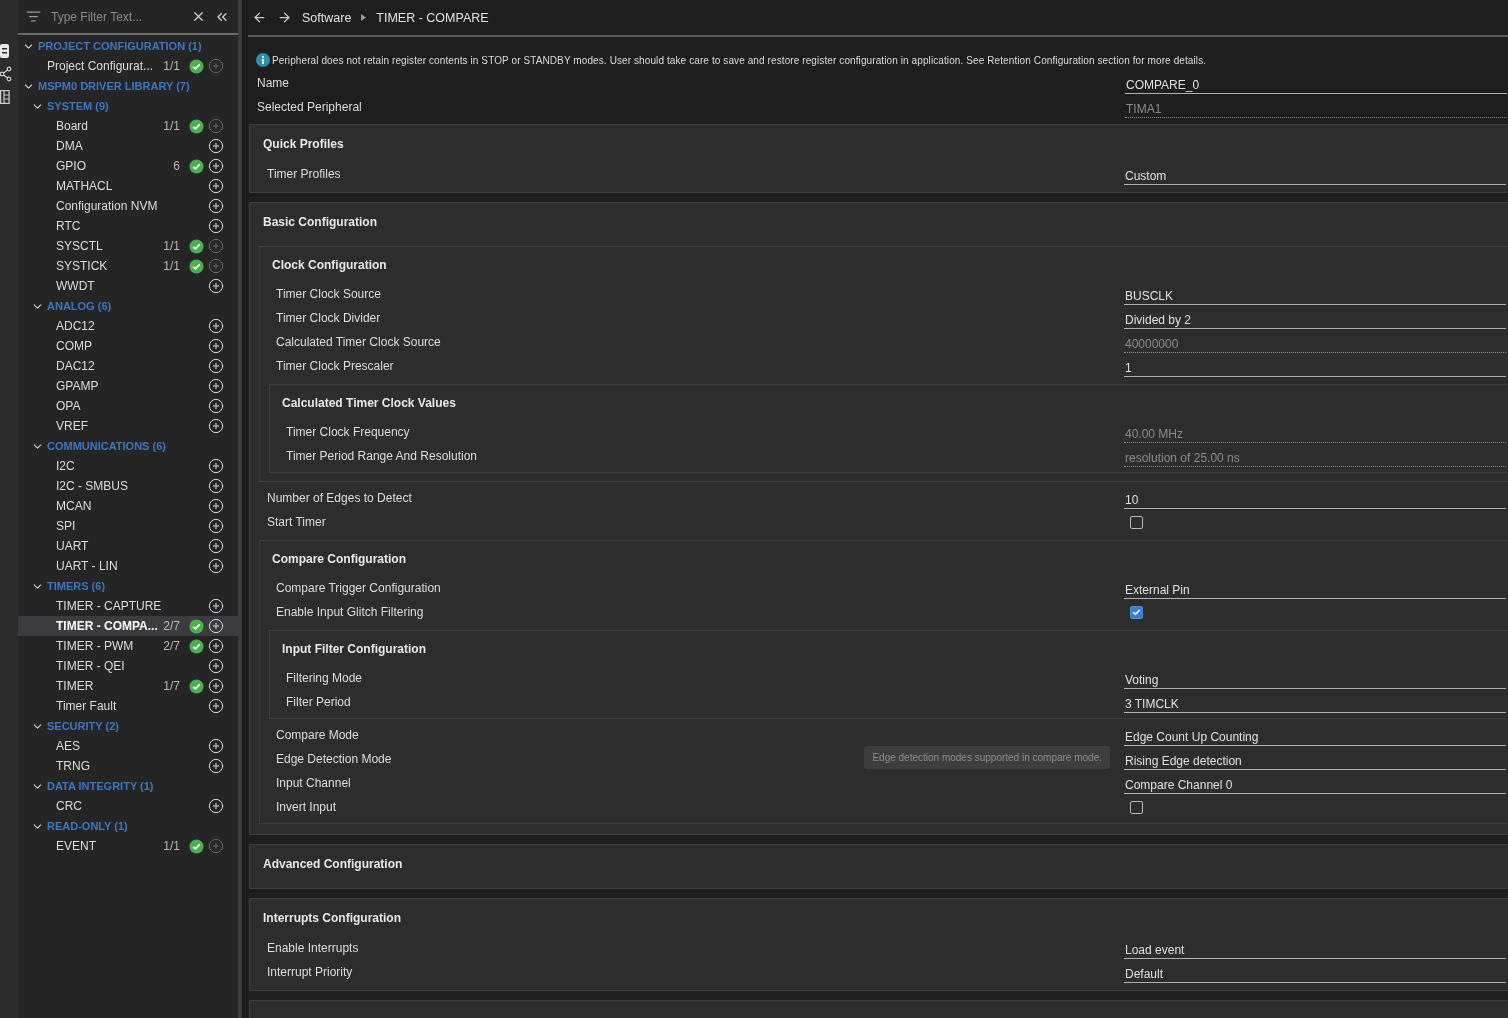 The width and height of the screenshot is (1508, 1018). Describe the element at coordinates (1315, 705) in the screenshot. I see `value-field: 3 TIMCLK` at that location.